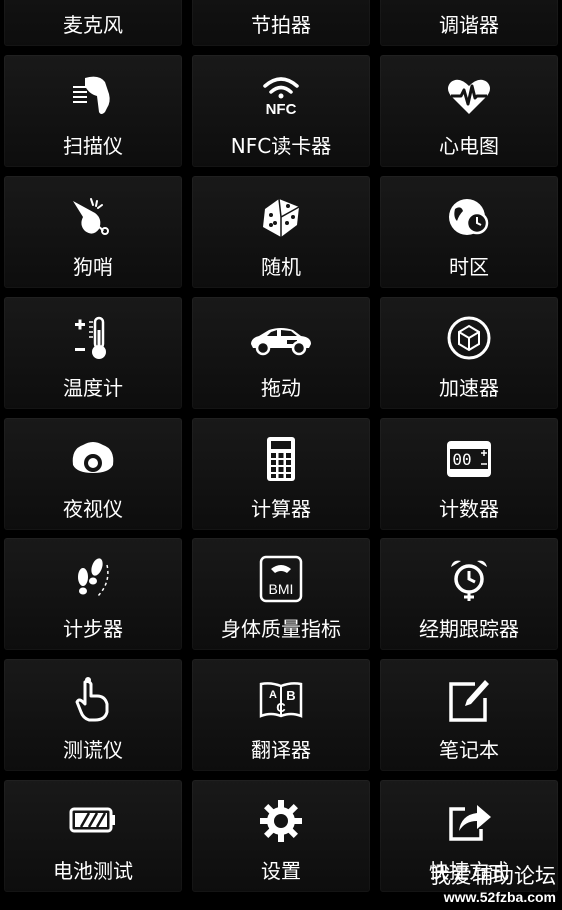 This screenshot has width=562, height=910. What do you see at coordinates (281, 96) in the screenshot?
I see `nfc-icon: NFC` at bounding box center [281, 96].